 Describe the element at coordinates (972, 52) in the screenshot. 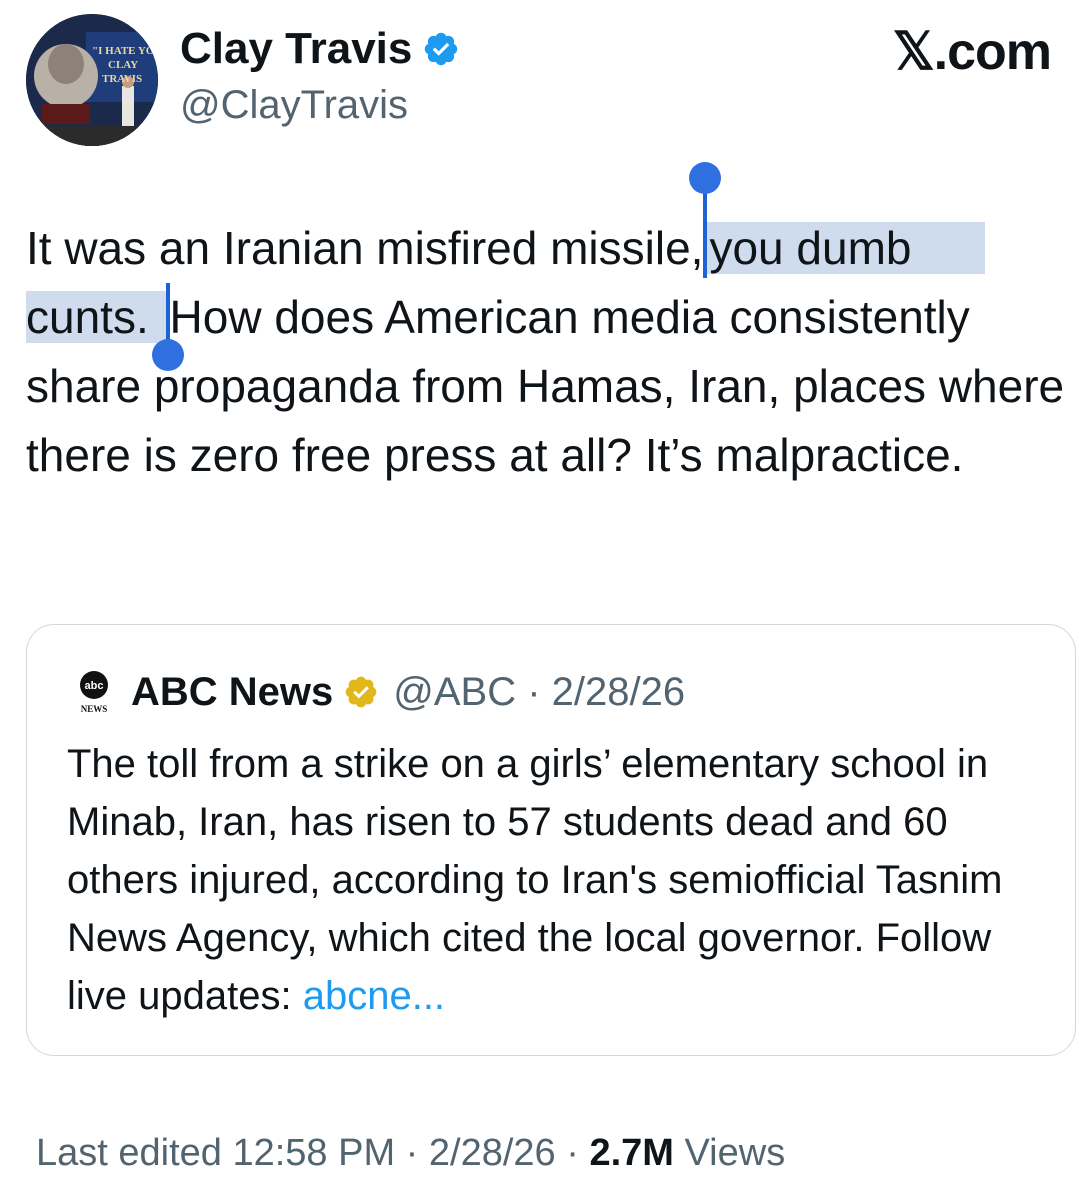

I see `x-logo-brand: 𝕏.com` at that location.